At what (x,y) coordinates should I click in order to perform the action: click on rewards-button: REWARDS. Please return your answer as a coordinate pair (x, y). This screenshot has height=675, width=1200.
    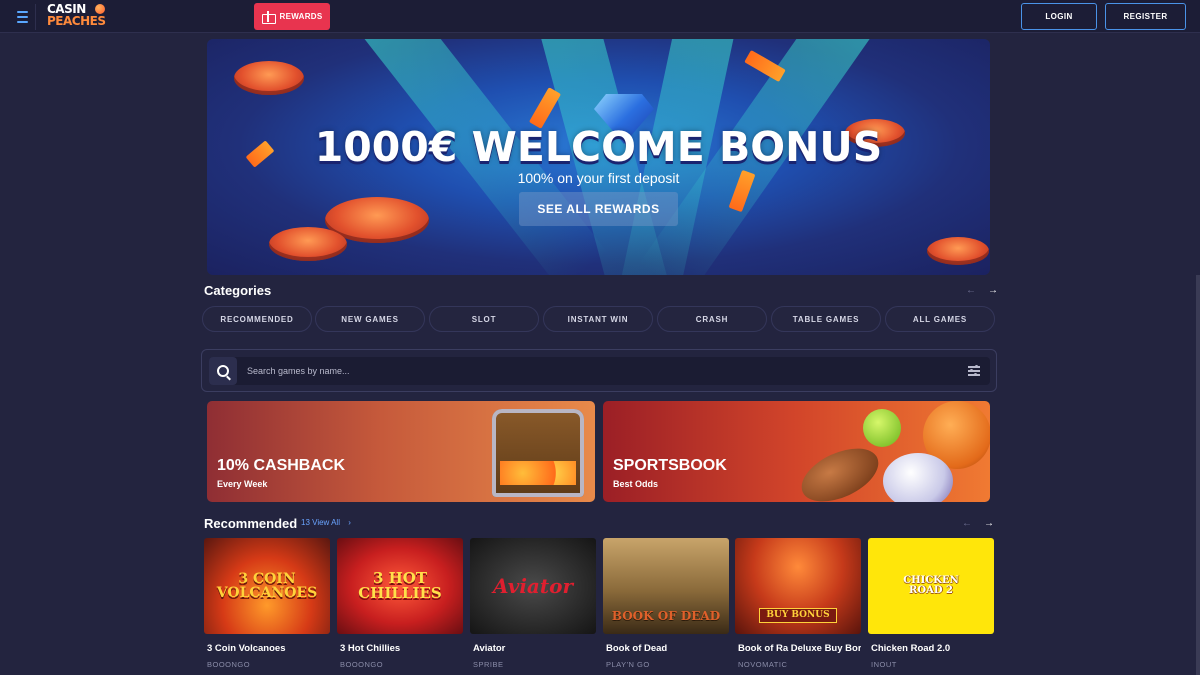
    Looking at the image, I should click on (292, 16).